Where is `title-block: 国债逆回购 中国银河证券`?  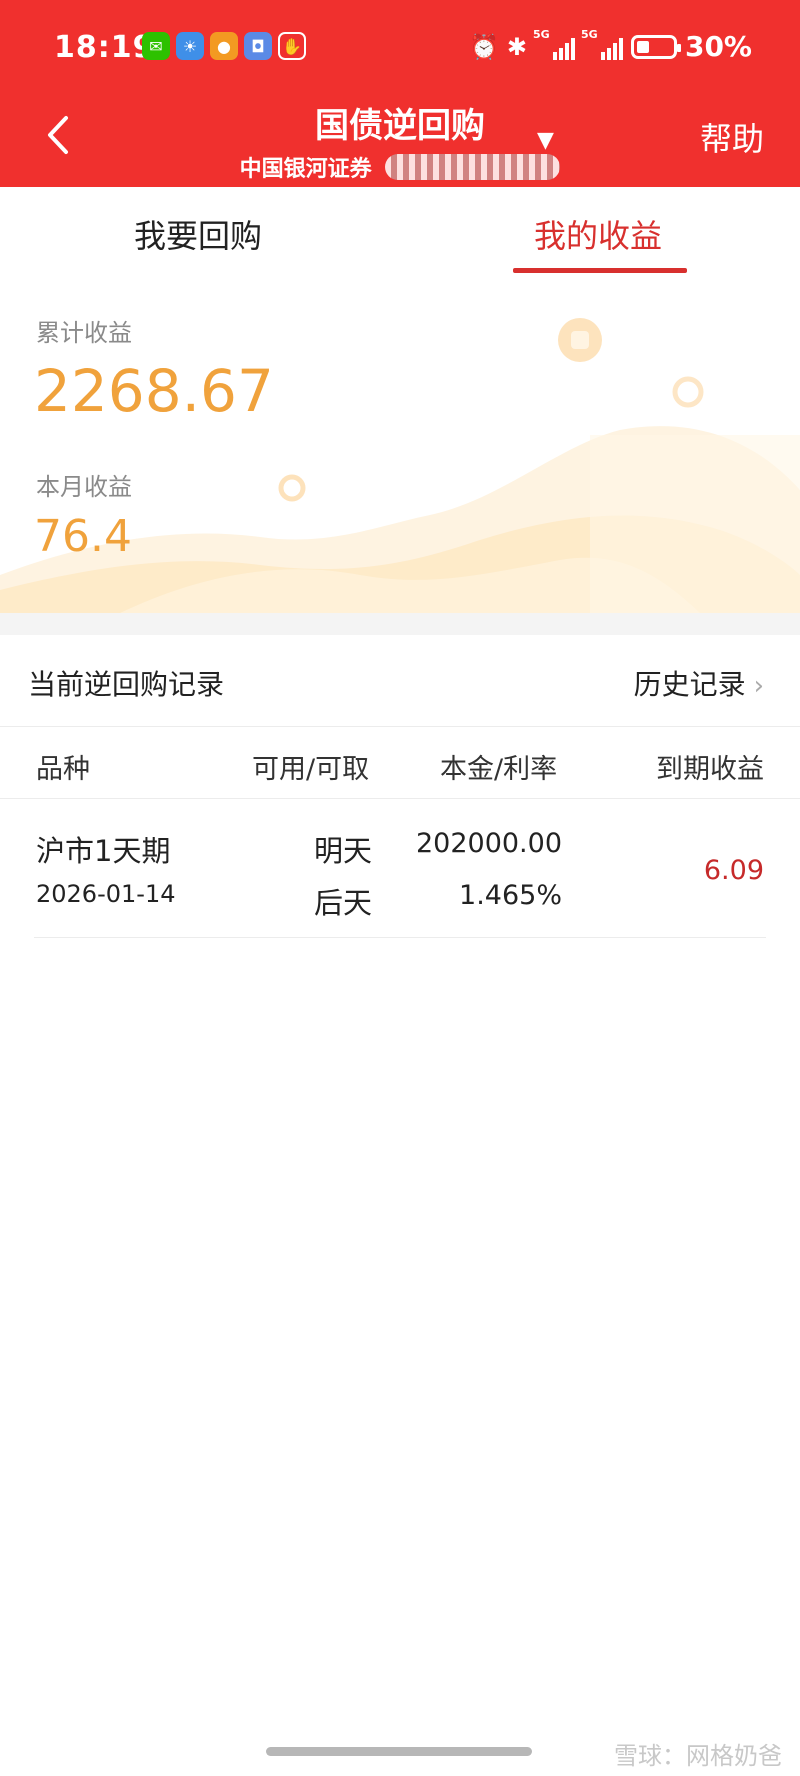
title-block: 国债逆回购 中国银河证券 is located at coordinates (400, 140).